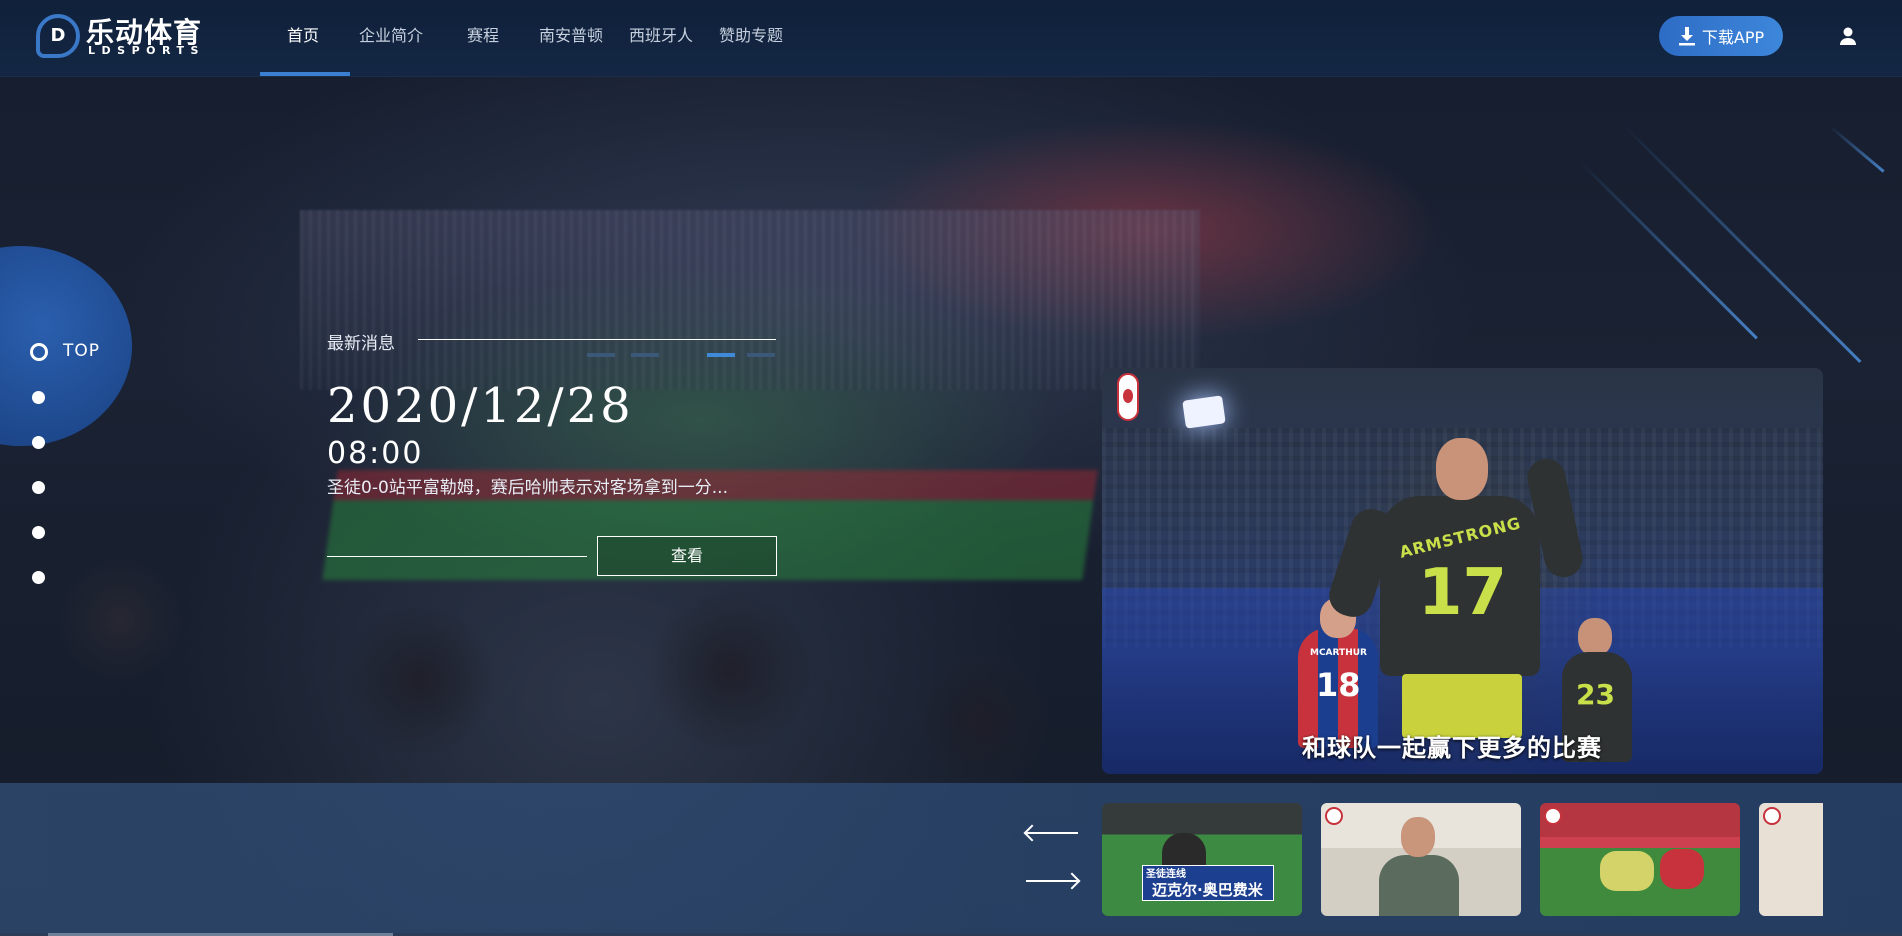 This screenshot has height=936, width=1902. What do you see at coordinates (750, 300) in the screenshot?
I see `stadium-stand` at bounding box center [750, 300].